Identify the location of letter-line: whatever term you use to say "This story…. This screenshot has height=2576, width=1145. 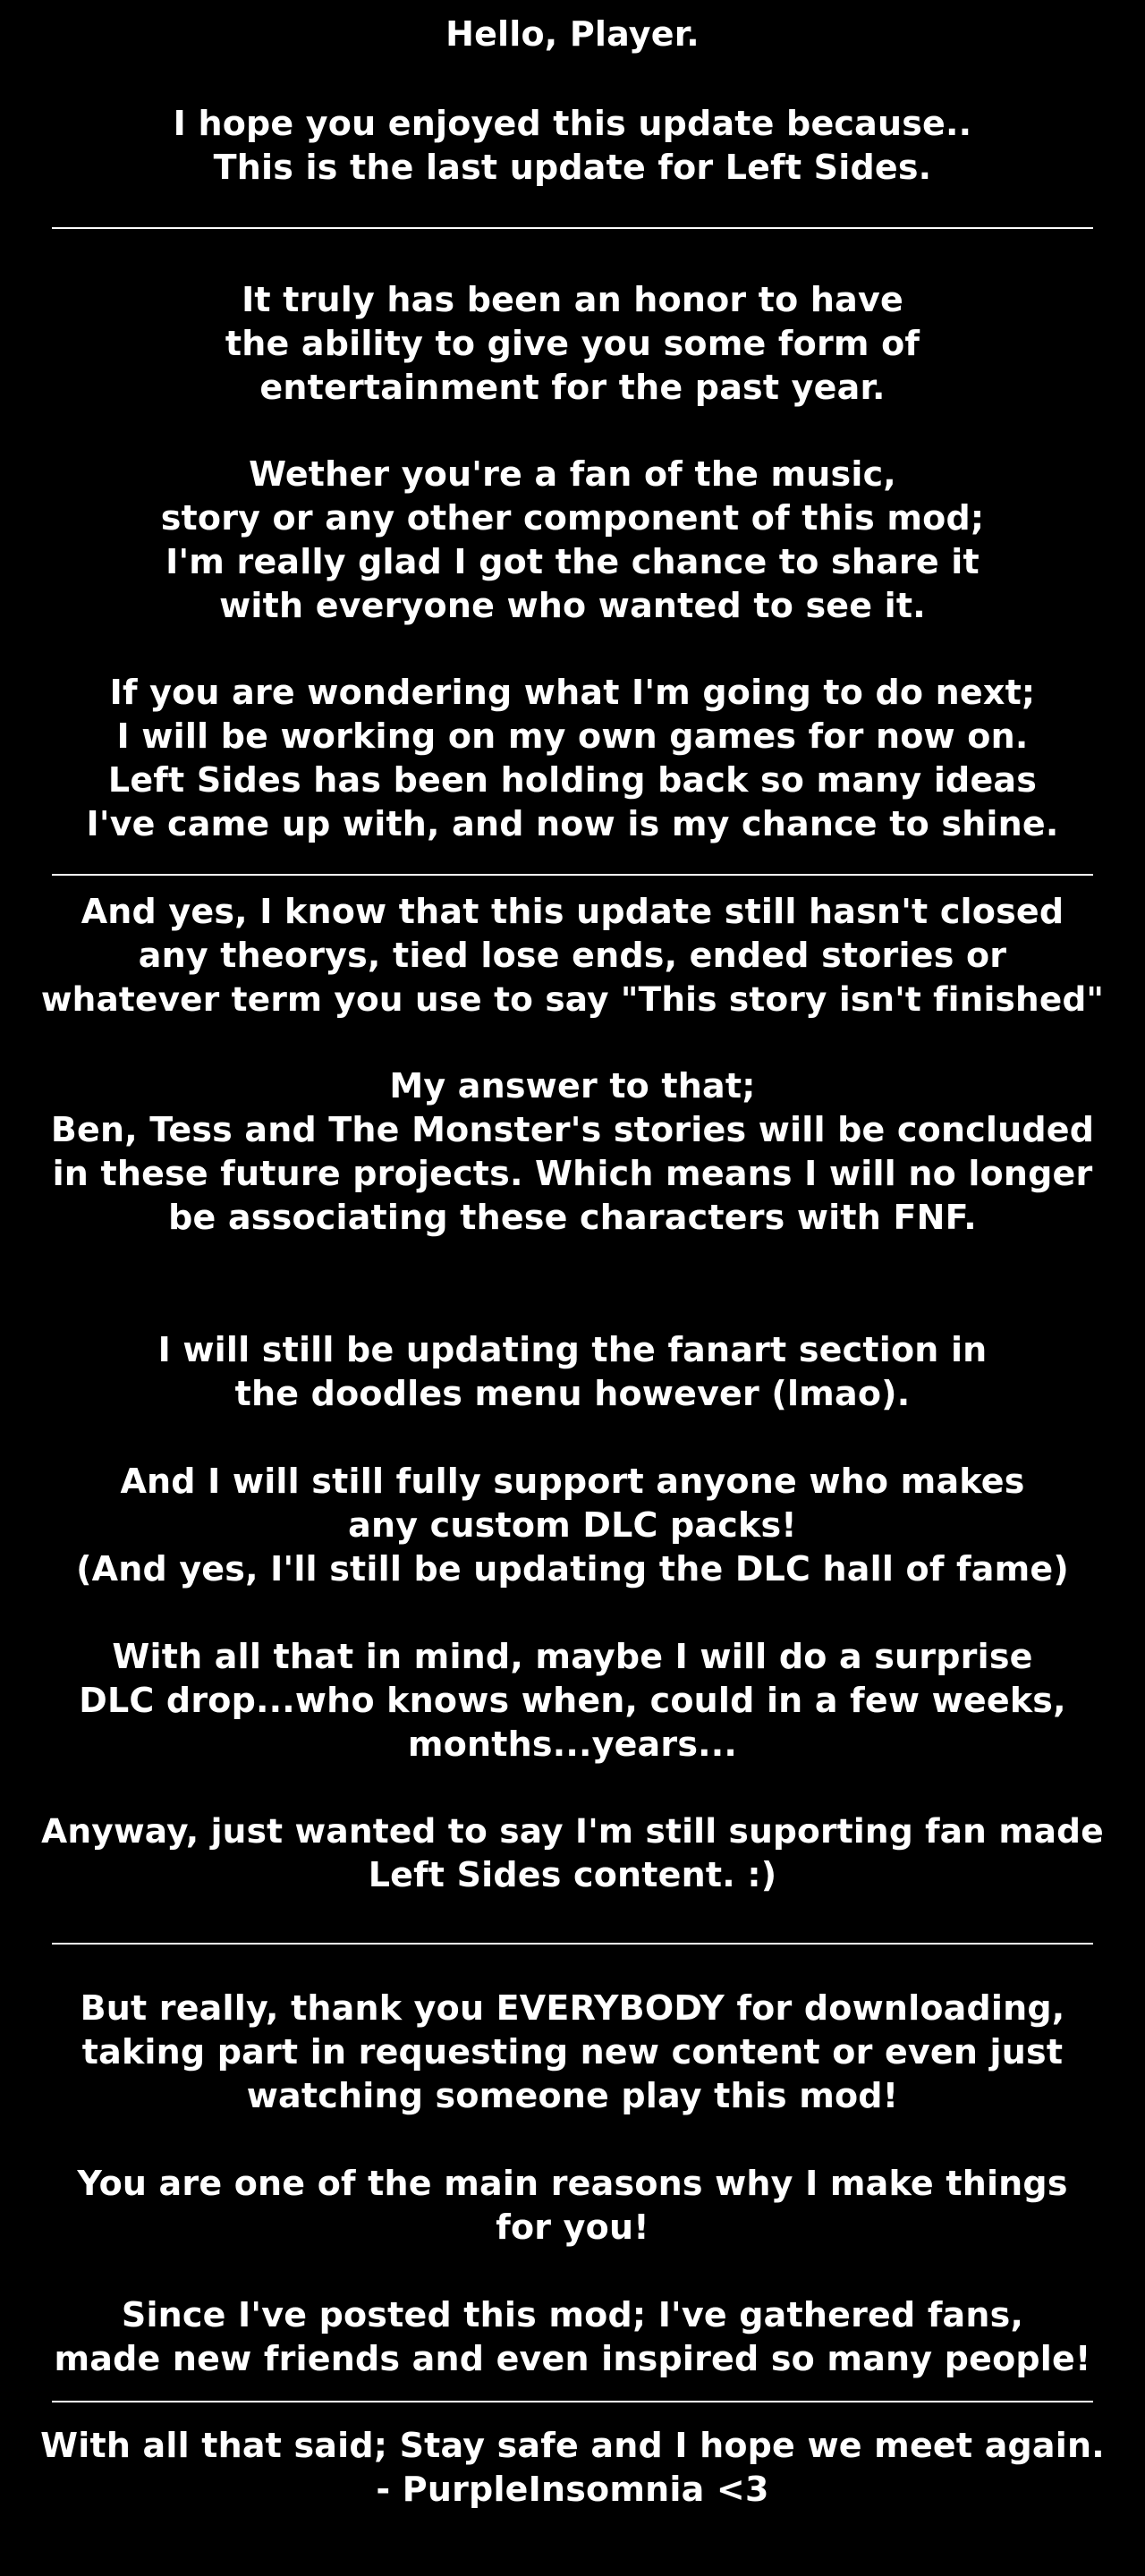
(572, 999).